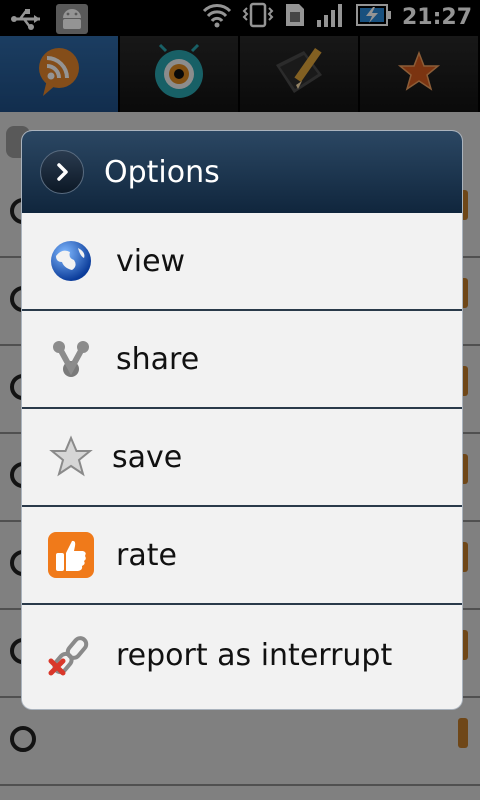 The width and height of the screenshot is (480, 800). I want to click on share-network-icon, so click(71, 359).